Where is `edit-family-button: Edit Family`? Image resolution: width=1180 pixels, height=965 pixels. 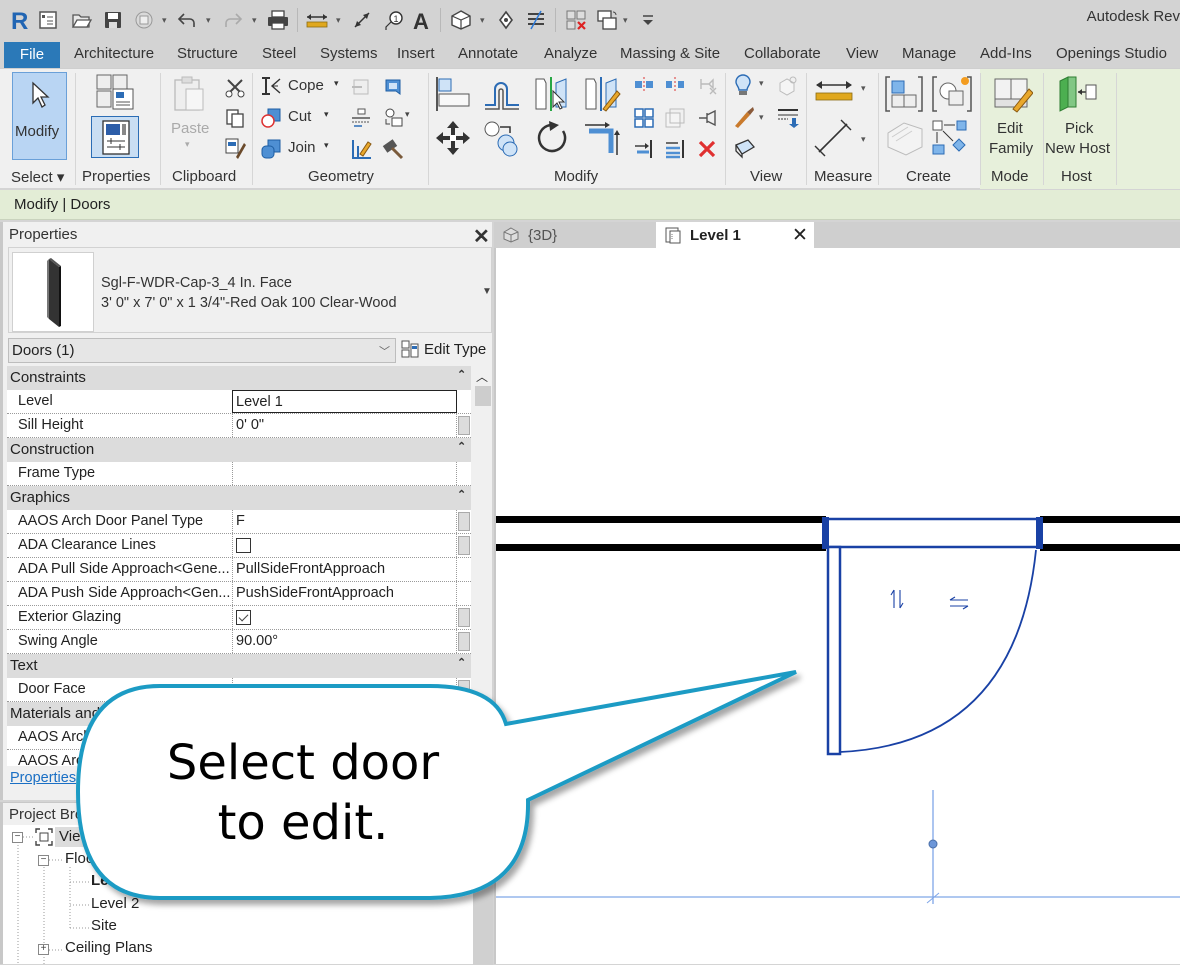 edit-family-button: Edit Family is located at coordinates (1012, 116).